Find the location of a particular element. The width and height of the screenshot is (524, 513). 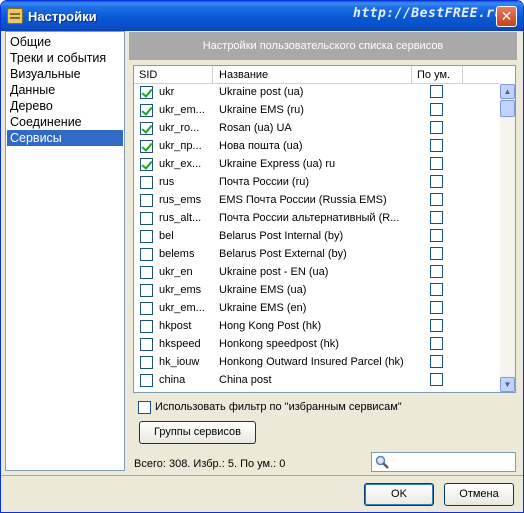

scroll-up-button: ▲ is located at coordinates (507, 91).